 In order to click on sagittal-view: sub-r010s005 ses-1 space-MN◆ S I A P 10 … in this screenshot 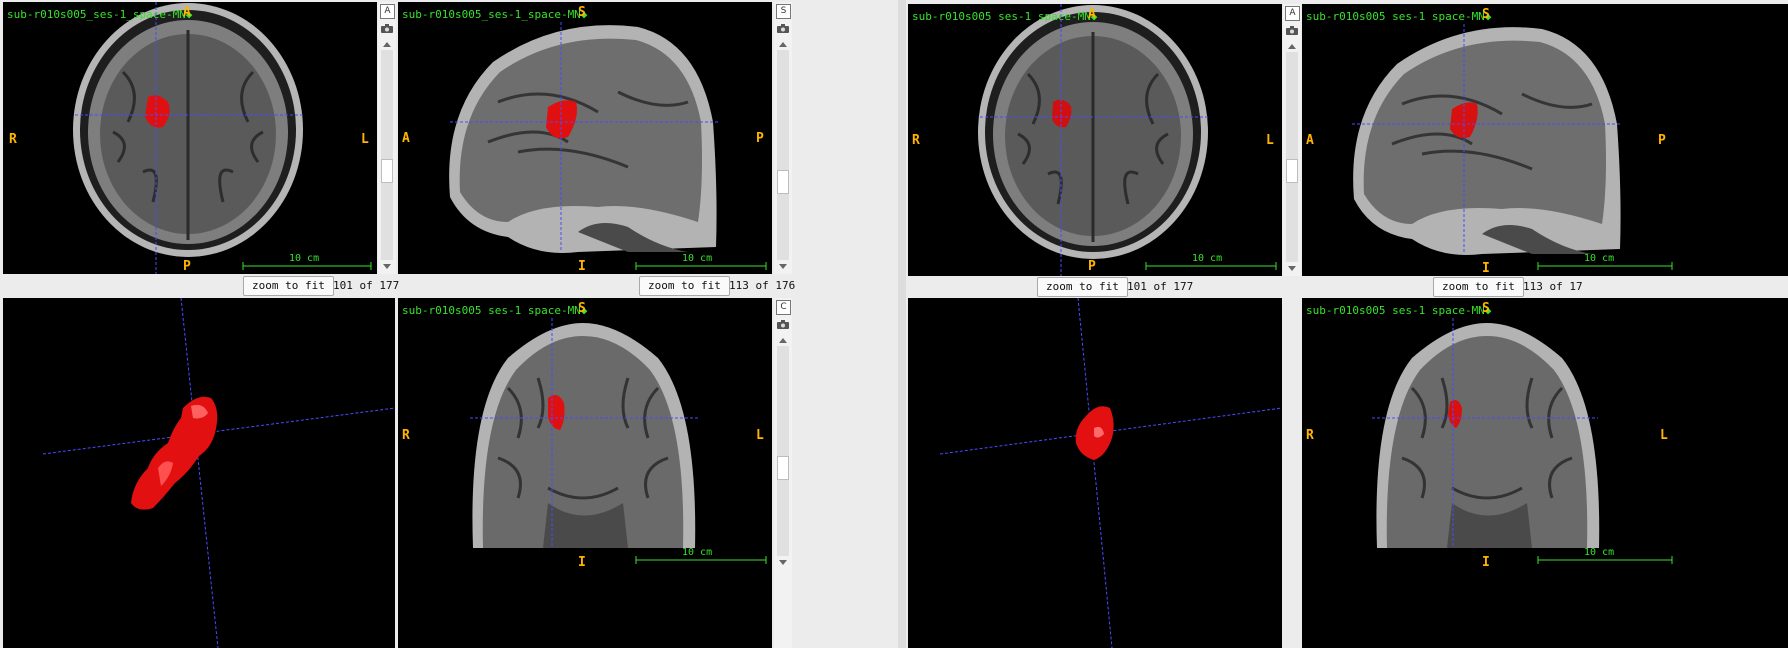, I will do `click(1545, 140)`.